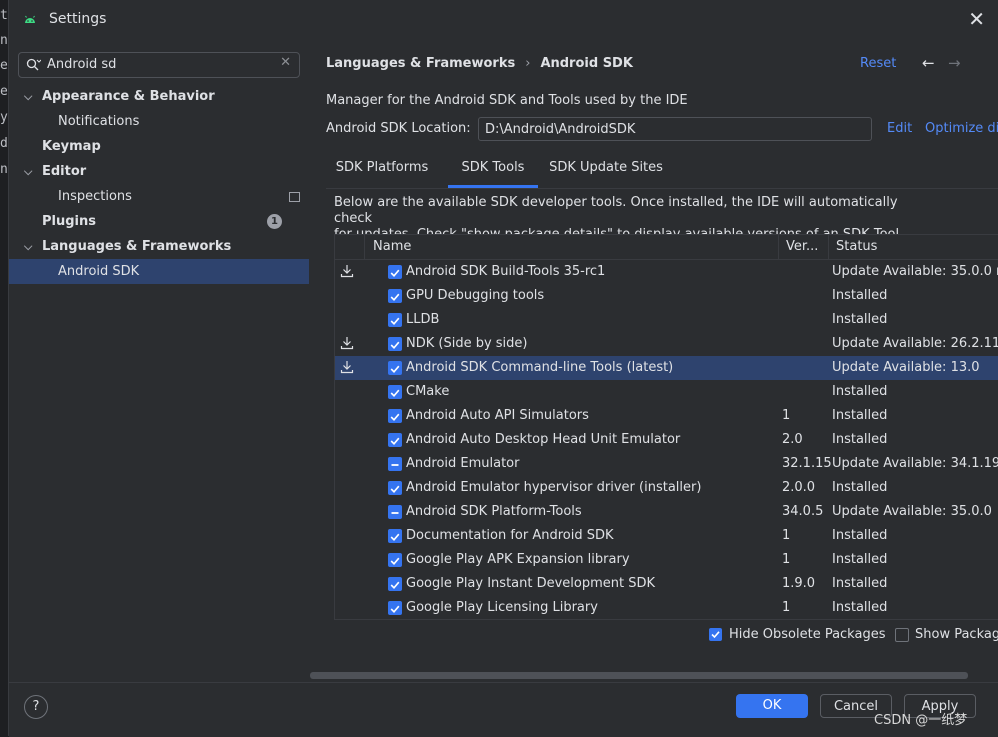  What do you see at coordinates (503, 20) in the screenshot?
I see `title-bar: Settings ✕` at bounding box center [503, 20].